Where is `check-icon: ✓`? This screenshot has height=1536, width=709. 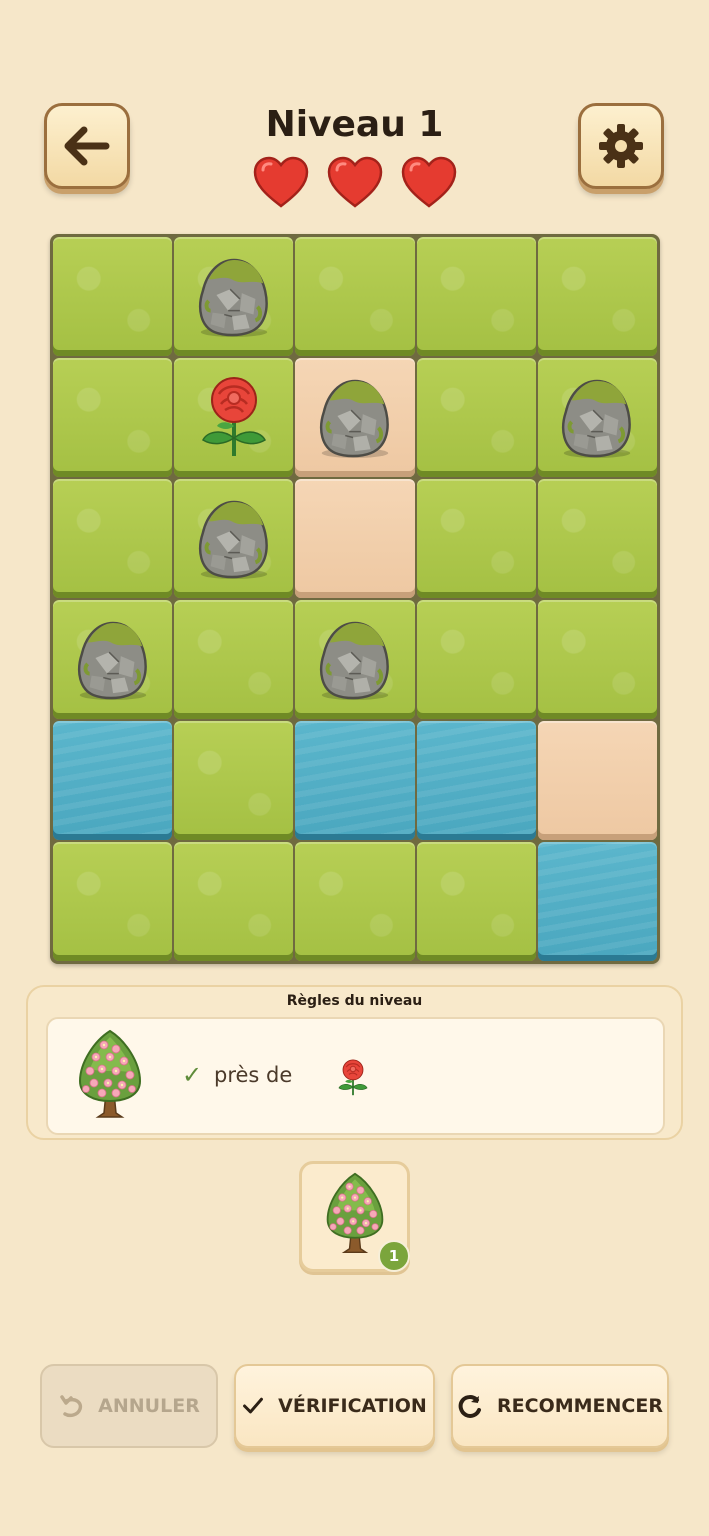 check-icon: ✓ is located at coordinates (192, 1075).